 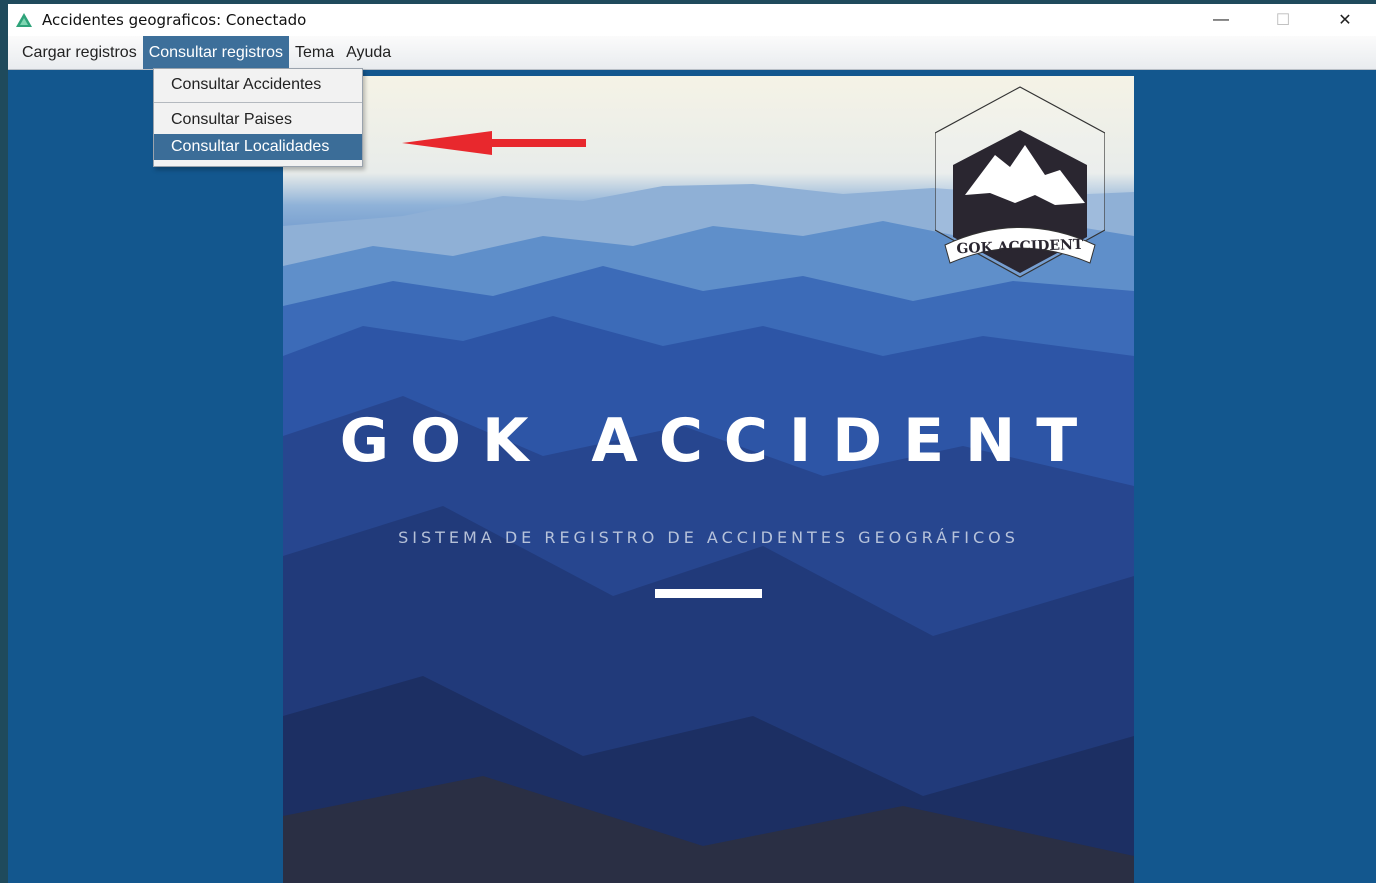 I want to click on menu-consultar-registros: Consultar registros, so click(x=215, y=52).